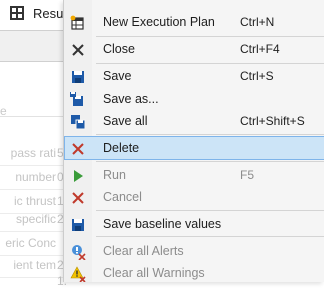 This screenshot has width=324, height=288. What do you see at coordinates (114, 175) in the screenshot?
I see `menu-item-label: Run` at bounding box center [114, 175].